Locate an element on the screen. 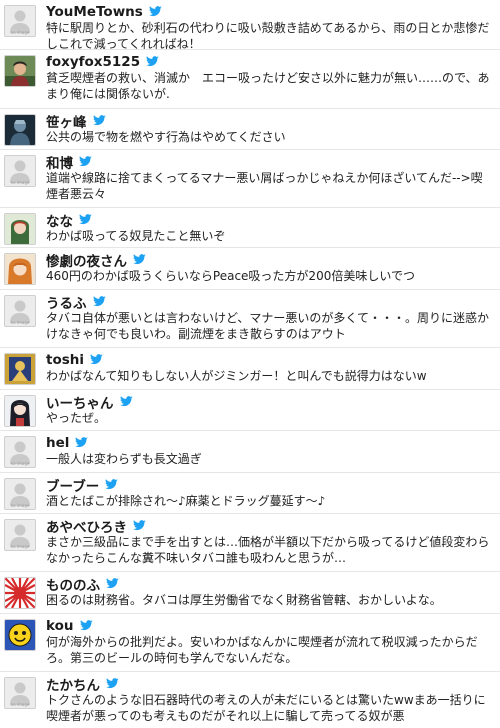 This screenshot has width=500, height=728. user-name: 惨劇の夜さん is located at coordinates (86, 260).